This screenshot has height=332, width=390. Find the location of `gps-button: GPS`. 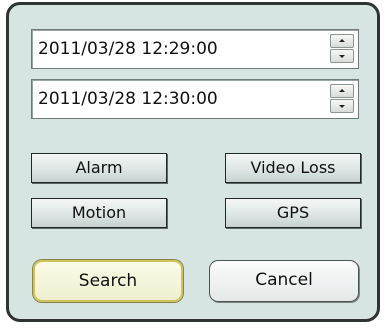

gps-button: GPS is located at coordinates (293, 213).